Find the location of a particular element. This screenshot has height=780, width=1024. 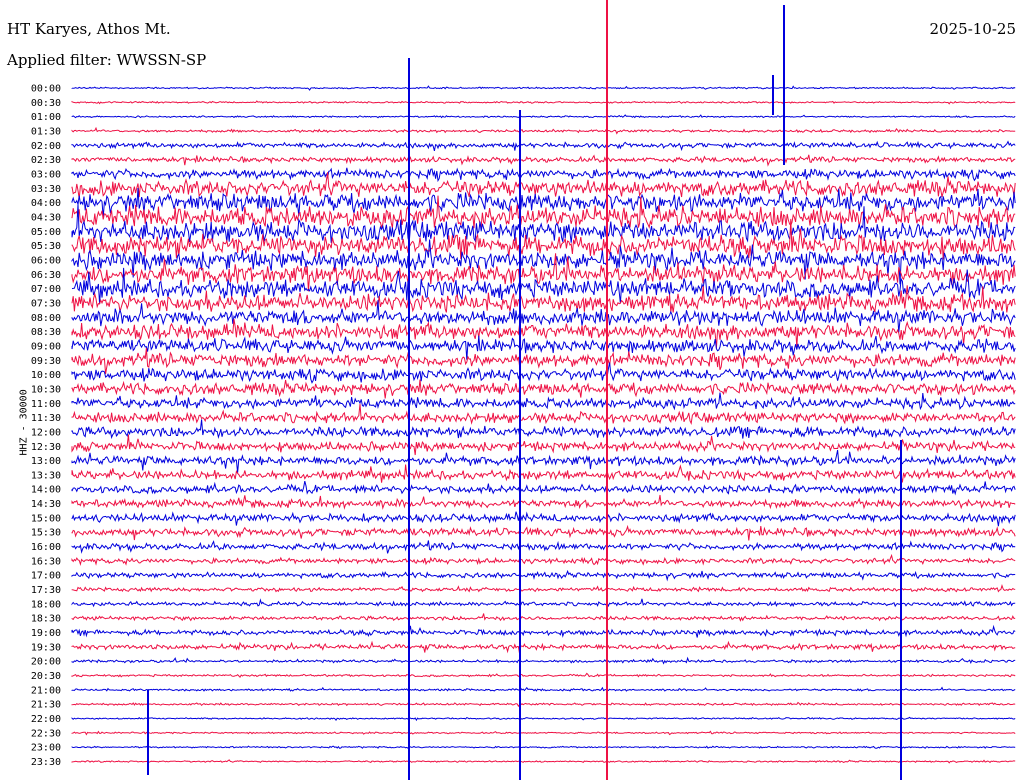

row-time-label: 07:00 is located at coordinates (46, 289).